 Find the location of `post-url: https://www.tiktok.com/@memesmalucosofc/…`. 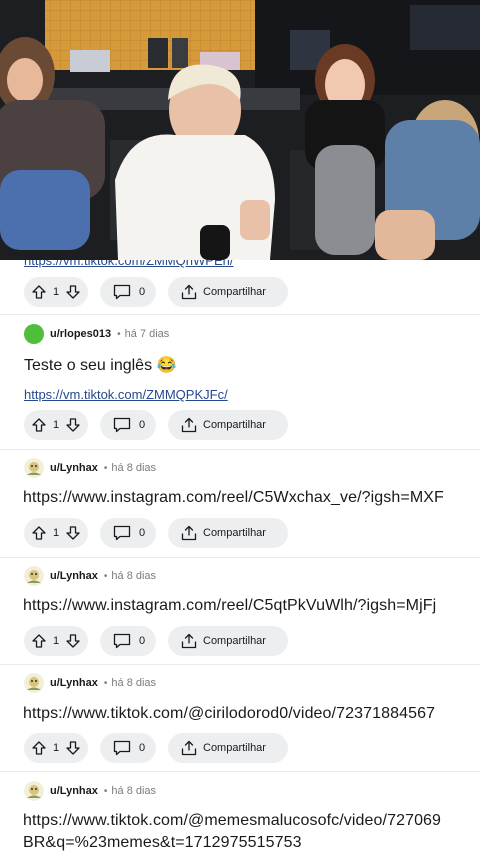

post-url: https://www.tiktok.com/@memesmalucosofc/… is located at coordinates (232, 821).